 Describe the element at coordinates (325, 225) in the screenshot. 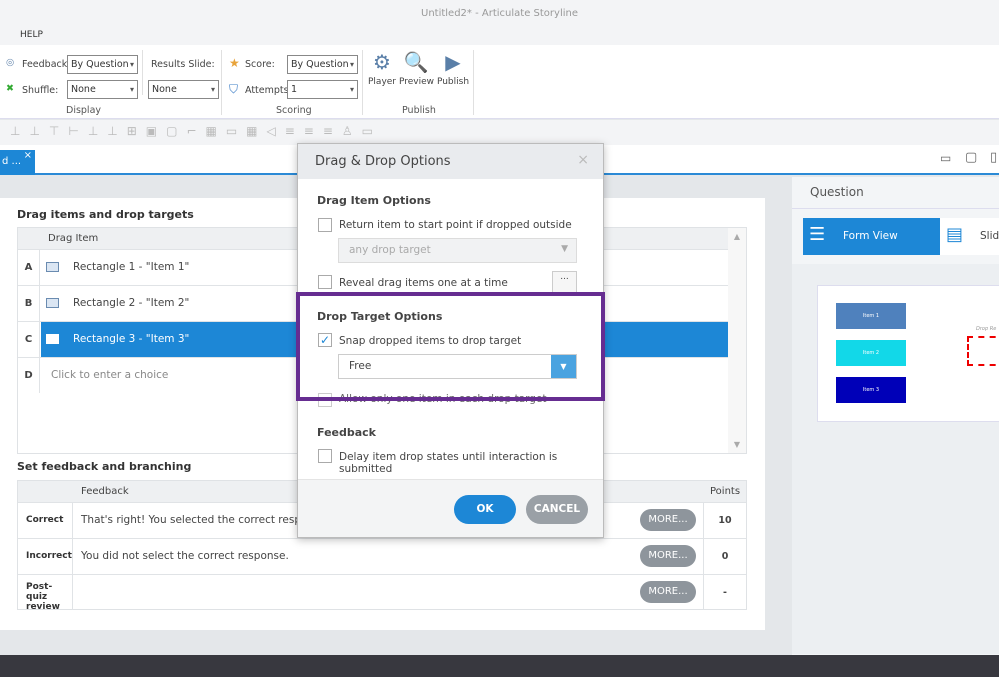

I see `return-item-checkbox` at that location.